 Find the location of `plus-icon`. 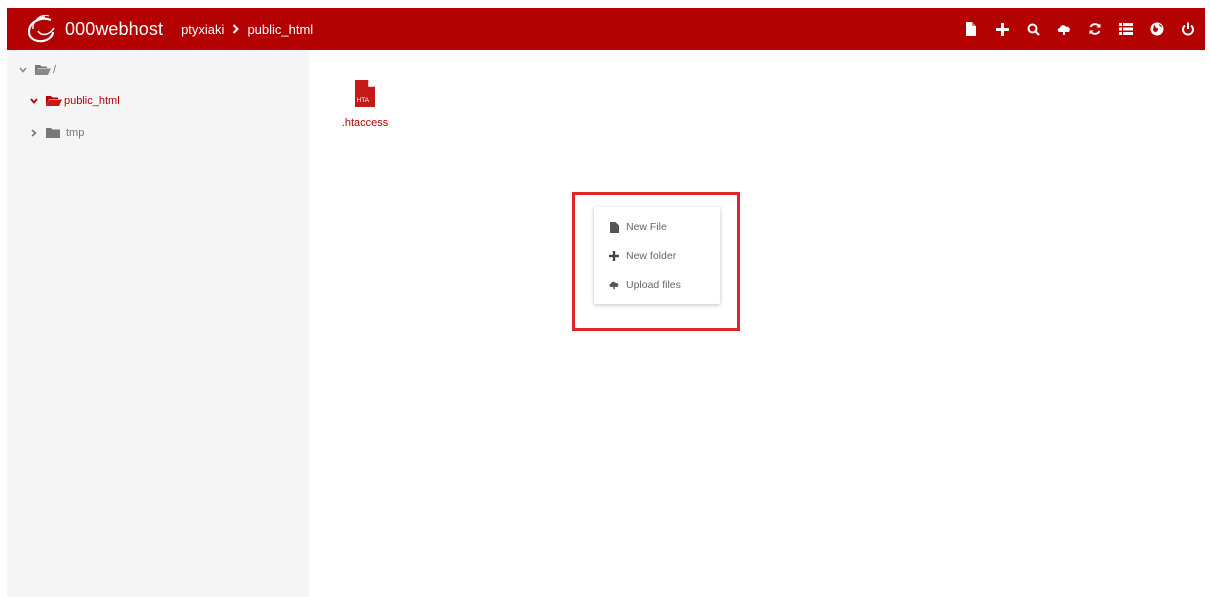

plus-icon is located at coordinates (614, 256).